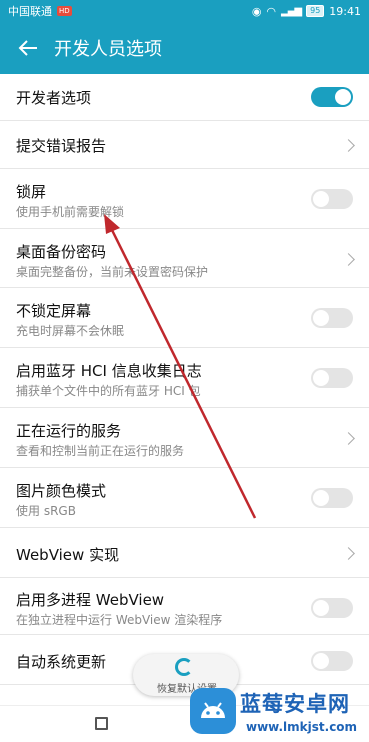 The height and width of the screenshot is (742, 369). Describe the element at coordinates (271, 11) in the screenshot. I see `wifi-icon: ◠` at that location.